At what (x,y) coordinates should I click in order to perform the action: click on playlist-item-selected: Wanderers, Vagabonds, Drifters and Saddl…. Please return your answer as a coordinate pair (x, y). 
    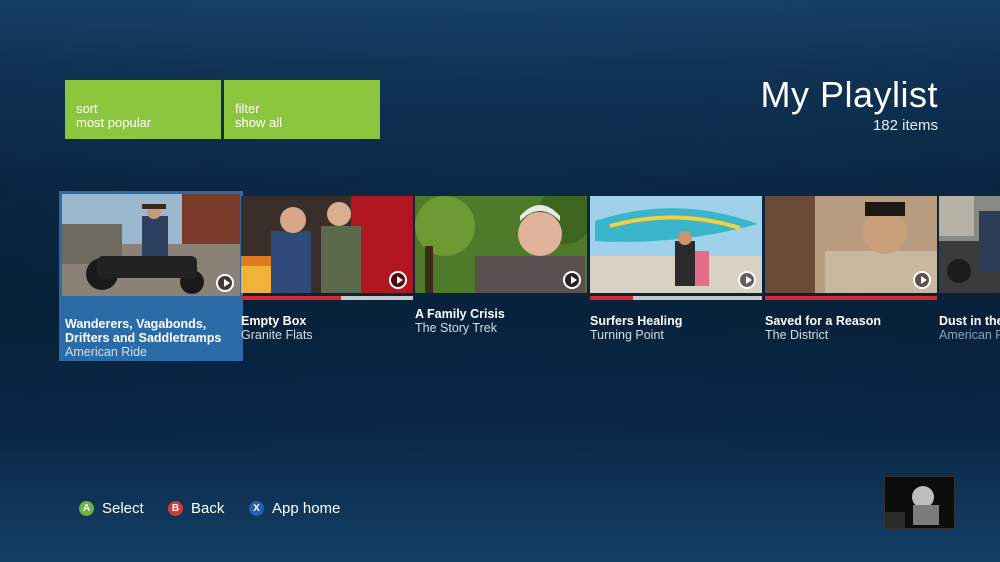
    Looking at the image, I should click on (151, 276).